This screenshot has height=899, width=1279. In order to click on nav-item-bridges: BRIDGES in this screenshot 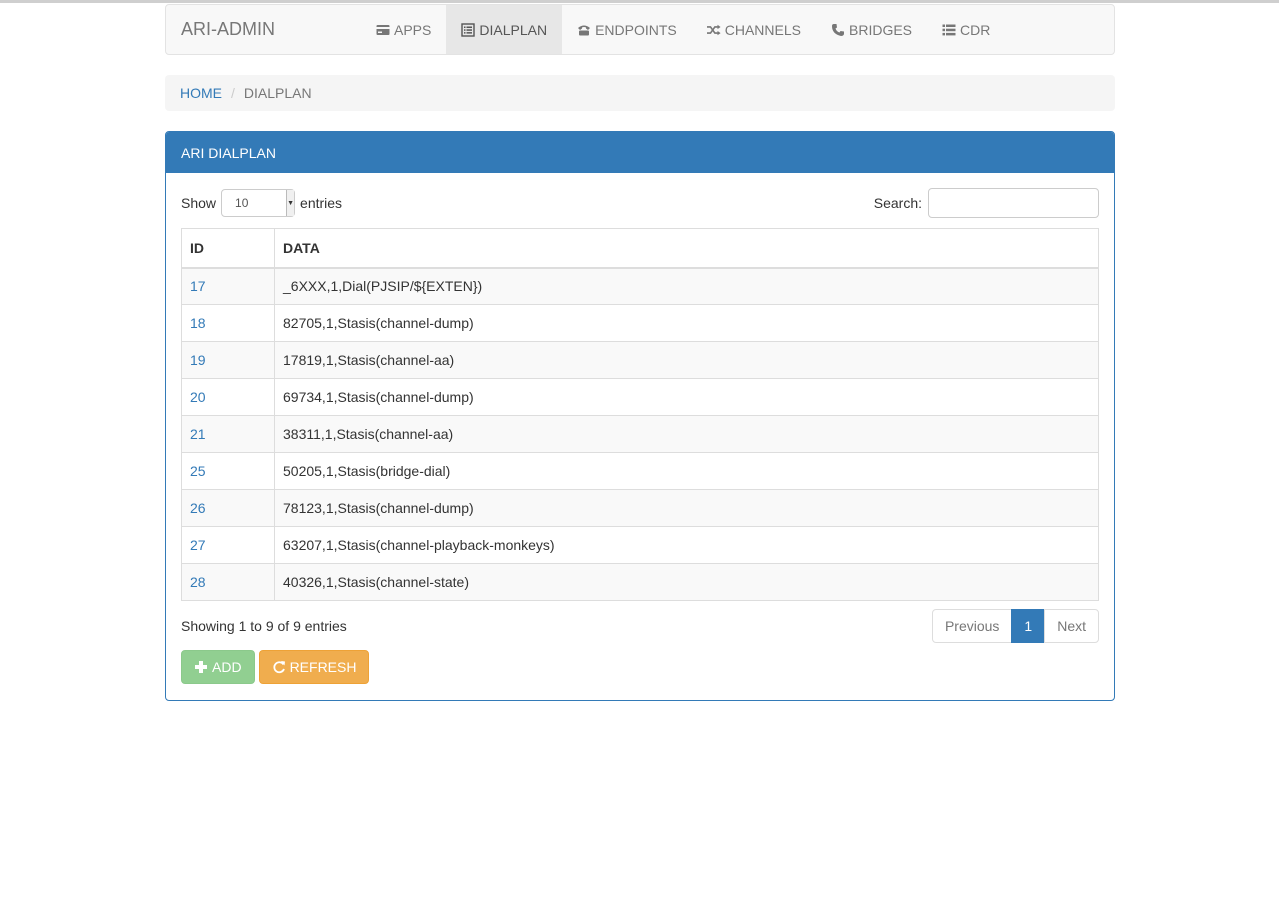, I will do `click(871, 29)`.